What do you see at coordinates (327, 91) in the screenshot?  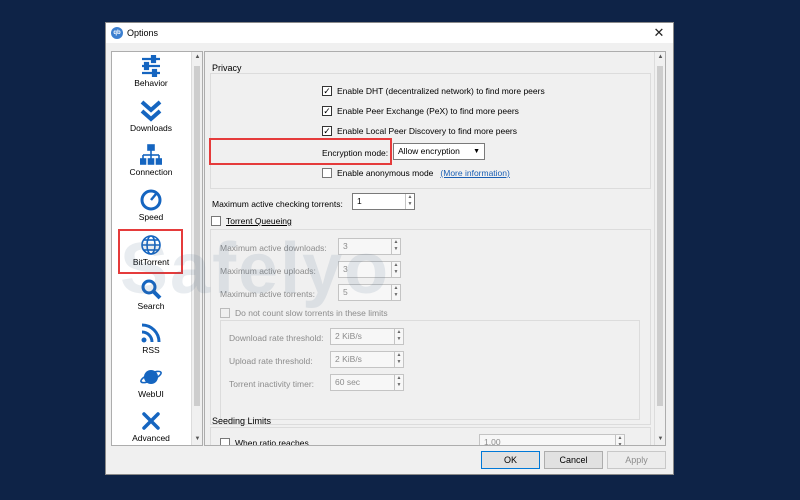 I see `dht-checkbox: ✓` at bounding box center [327, 91].